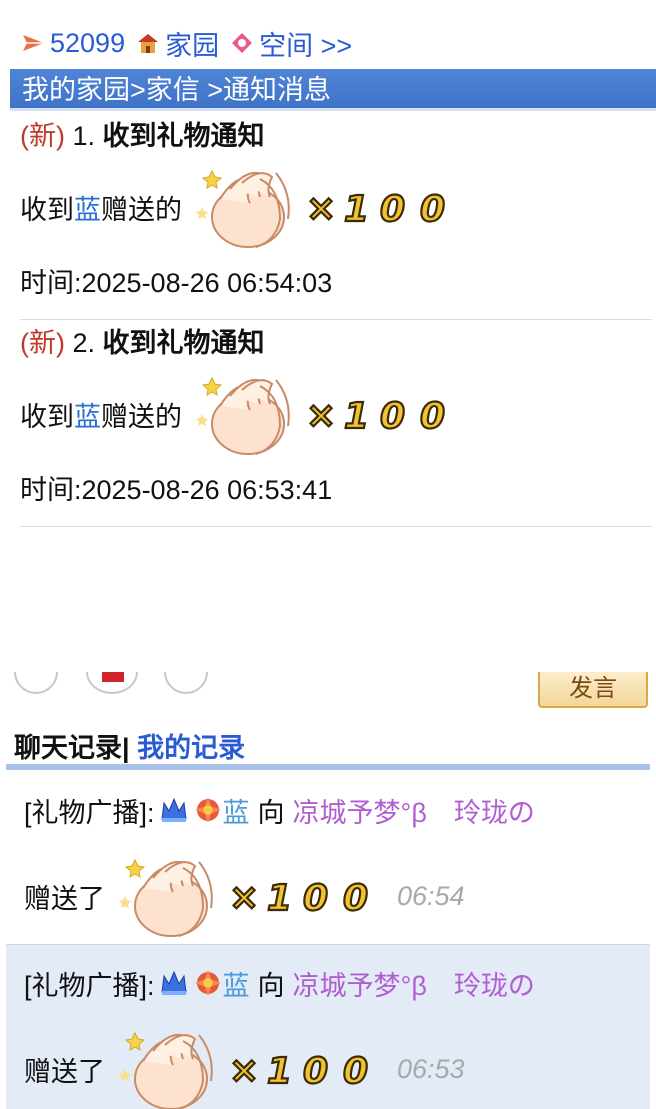 This screenshot has height=1109, width=656. I want to click on notice-index: 1., so click(84, 136).